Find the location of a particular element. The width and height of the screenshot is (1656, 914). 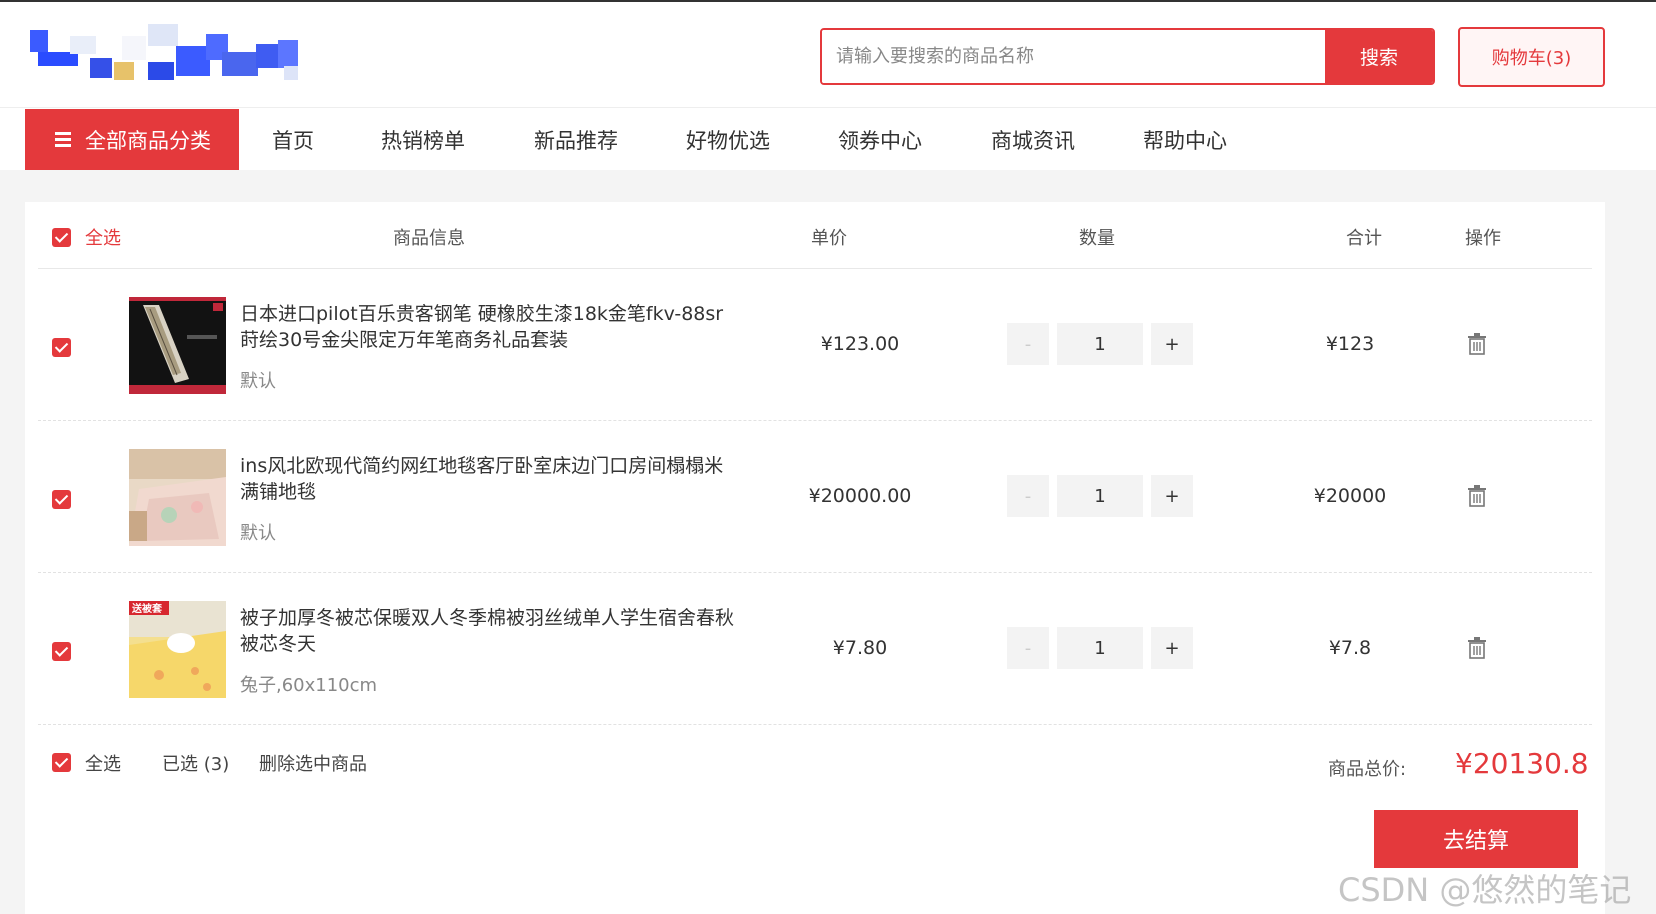

unit-price: ¥123.00 is located at coordinates (860, 344).